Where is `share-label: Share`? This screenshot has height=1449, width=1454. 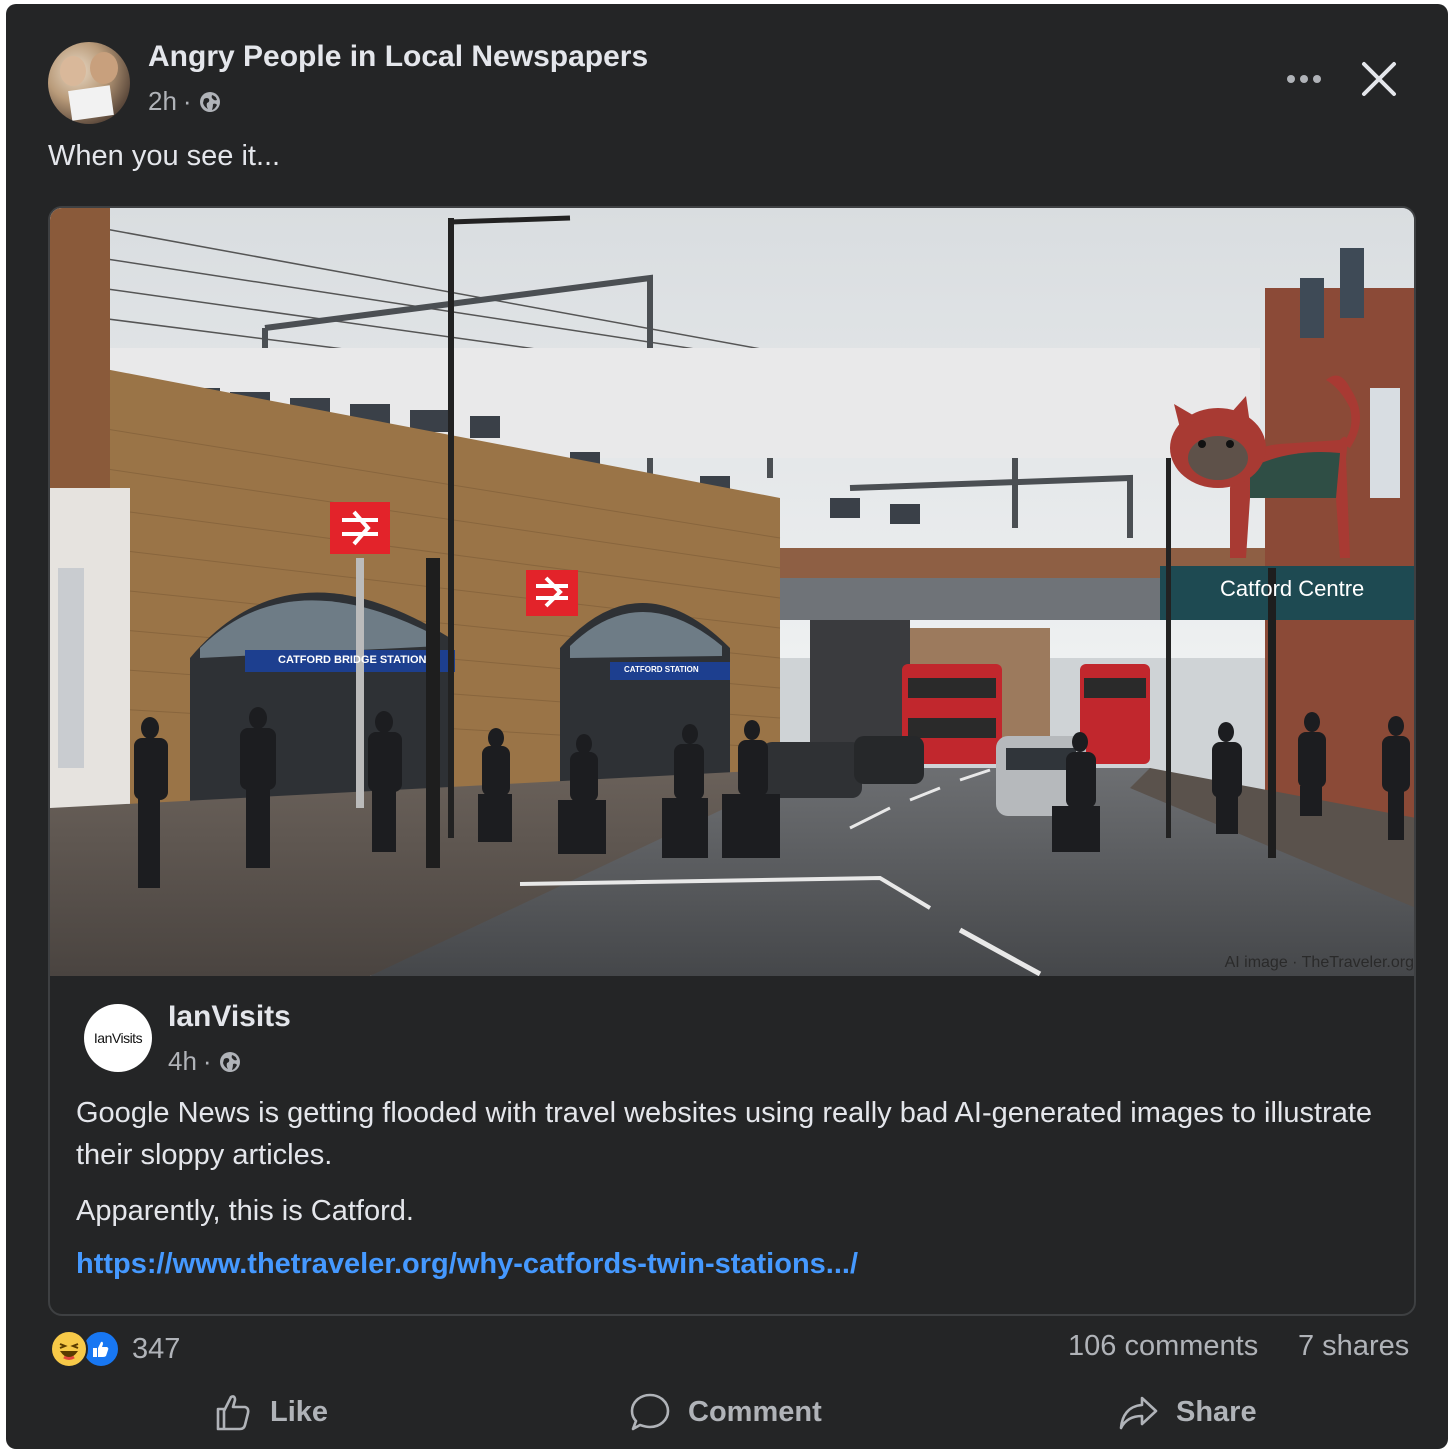 share-label: Share is located at coordinates (1216, 1411).